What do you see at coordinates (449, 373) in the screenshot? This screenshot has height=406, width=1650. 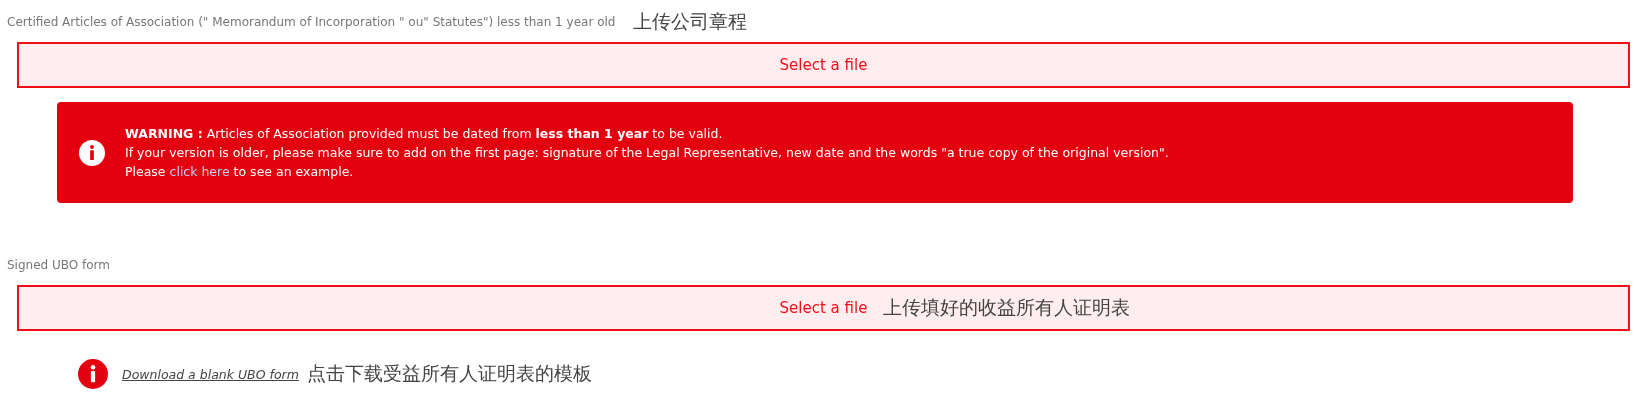 I see `annotation-text: 点击下载受益所有人证明表的模板` at bounding box center [449, 373].